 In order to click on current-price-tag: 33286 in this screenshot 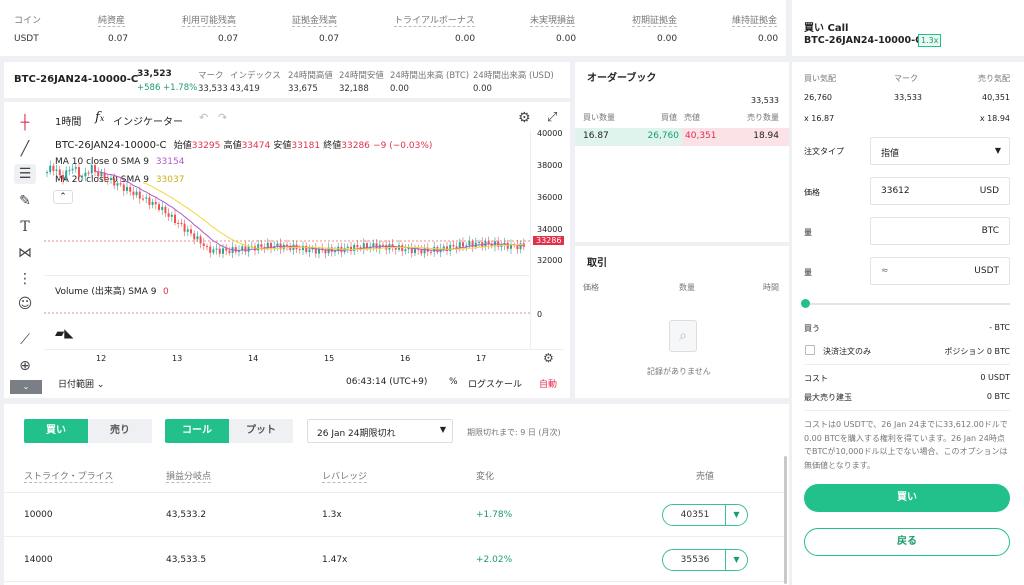, I will do `click(549, 240)`.